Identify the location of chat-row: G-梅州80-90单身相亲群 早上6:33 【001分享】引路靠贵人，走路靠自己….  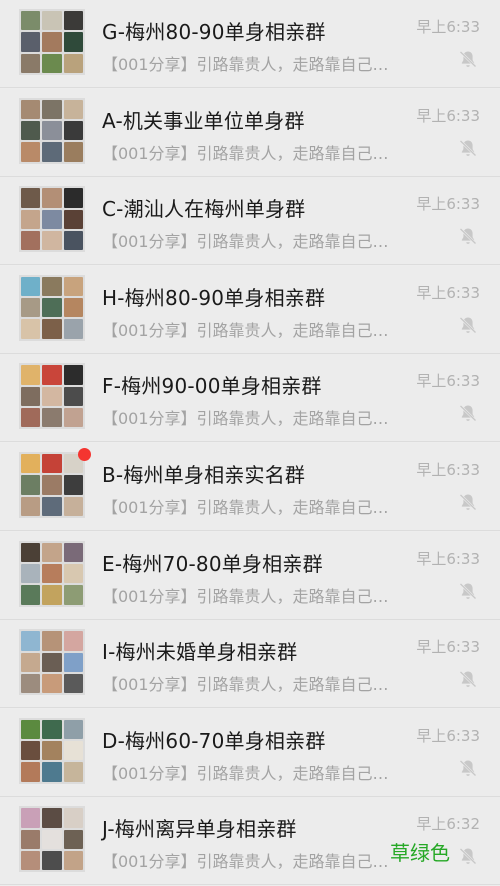
(250, 44).